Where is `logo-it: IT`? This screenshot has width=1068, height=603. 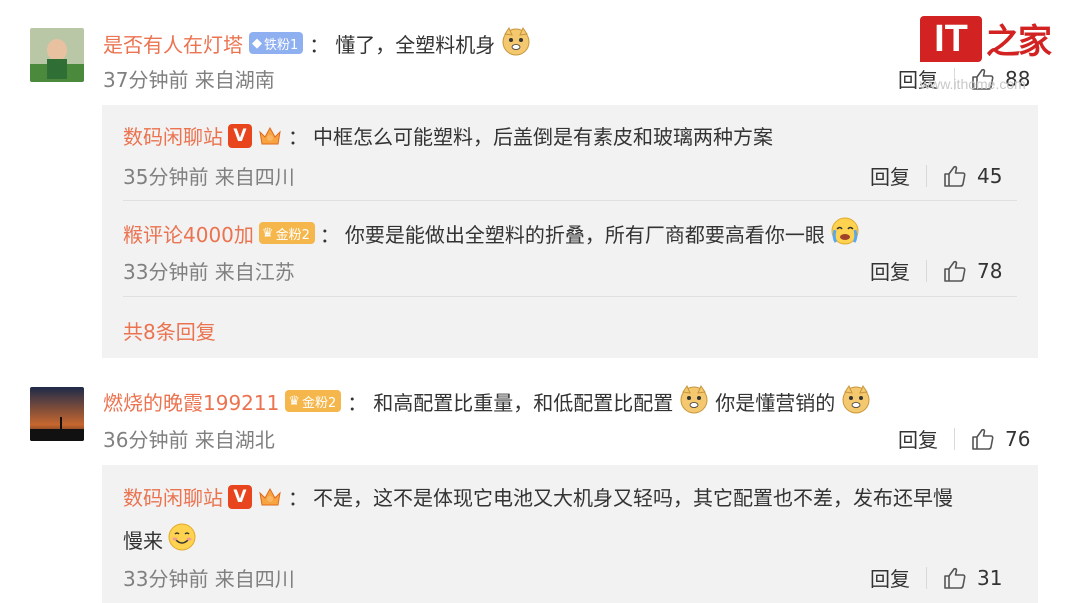 logo-it: IT is located at coordinates (951, 38).